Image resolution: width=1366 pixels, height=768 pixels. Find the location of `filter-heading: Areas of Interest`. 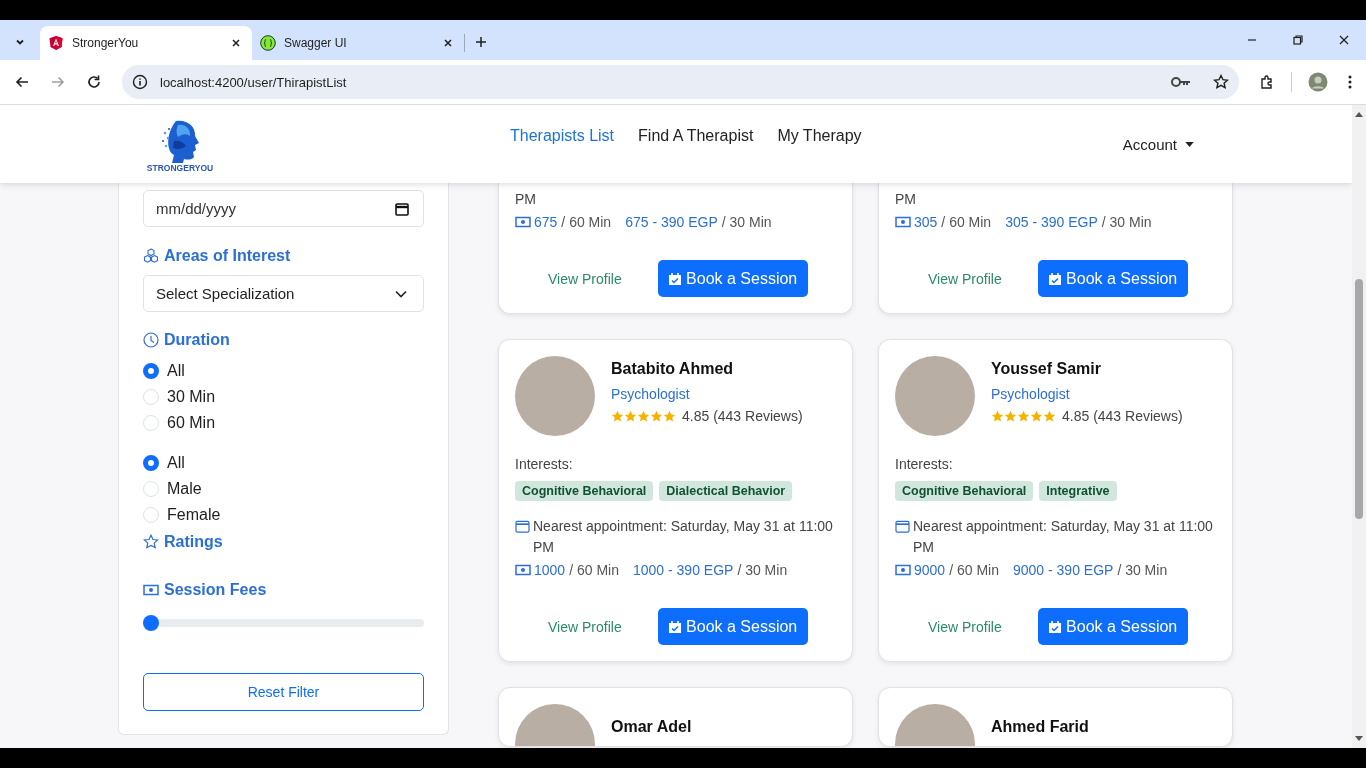

filter-heading: Areas of Interest is located at coordinates (227, 256).